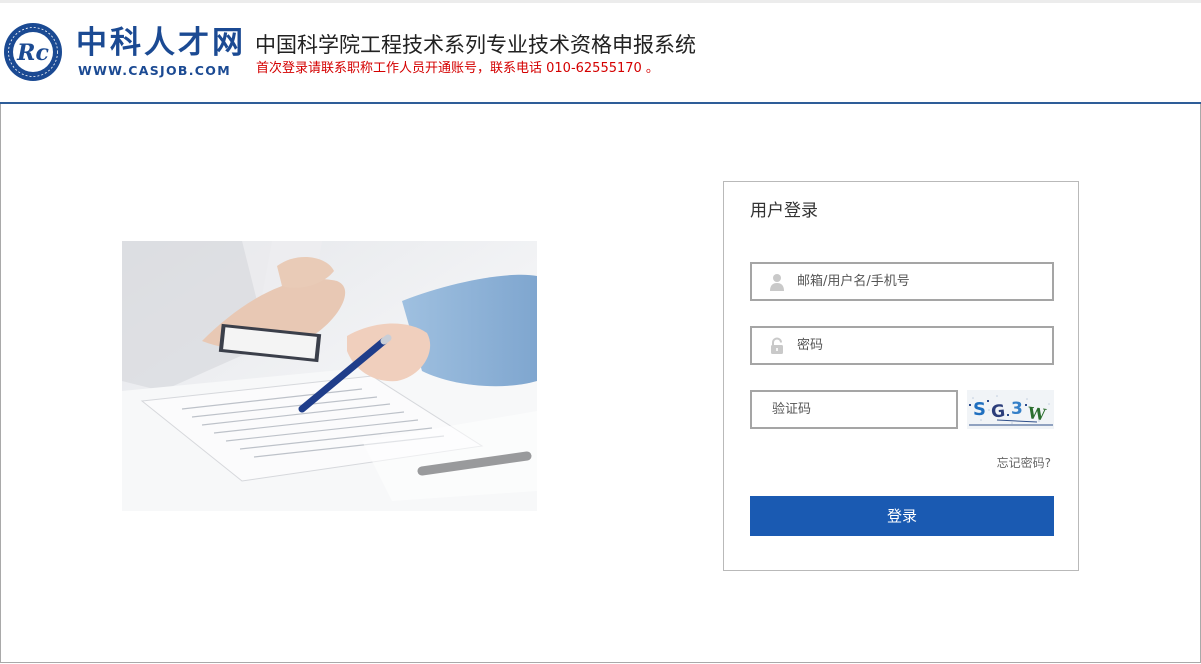 The width and height of the screenshot is (1201, 664). I want to click on password-field, so click(902, 345).